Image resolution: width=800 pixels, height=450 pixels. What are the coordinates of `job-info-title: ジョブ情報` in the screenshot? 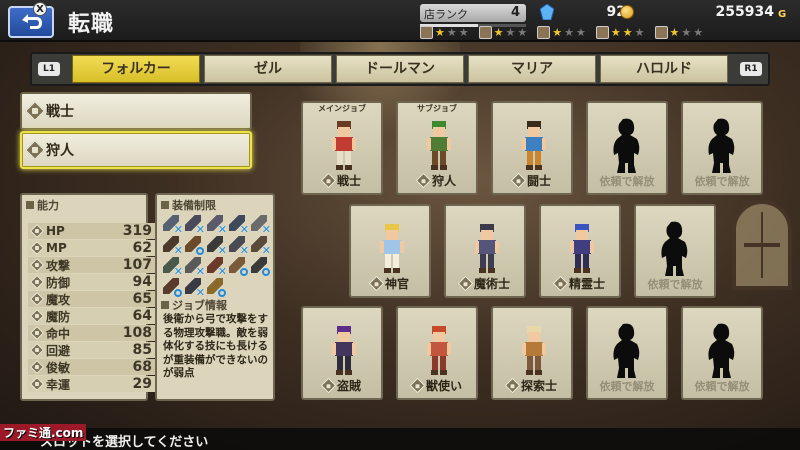 It's located at (194, 305).